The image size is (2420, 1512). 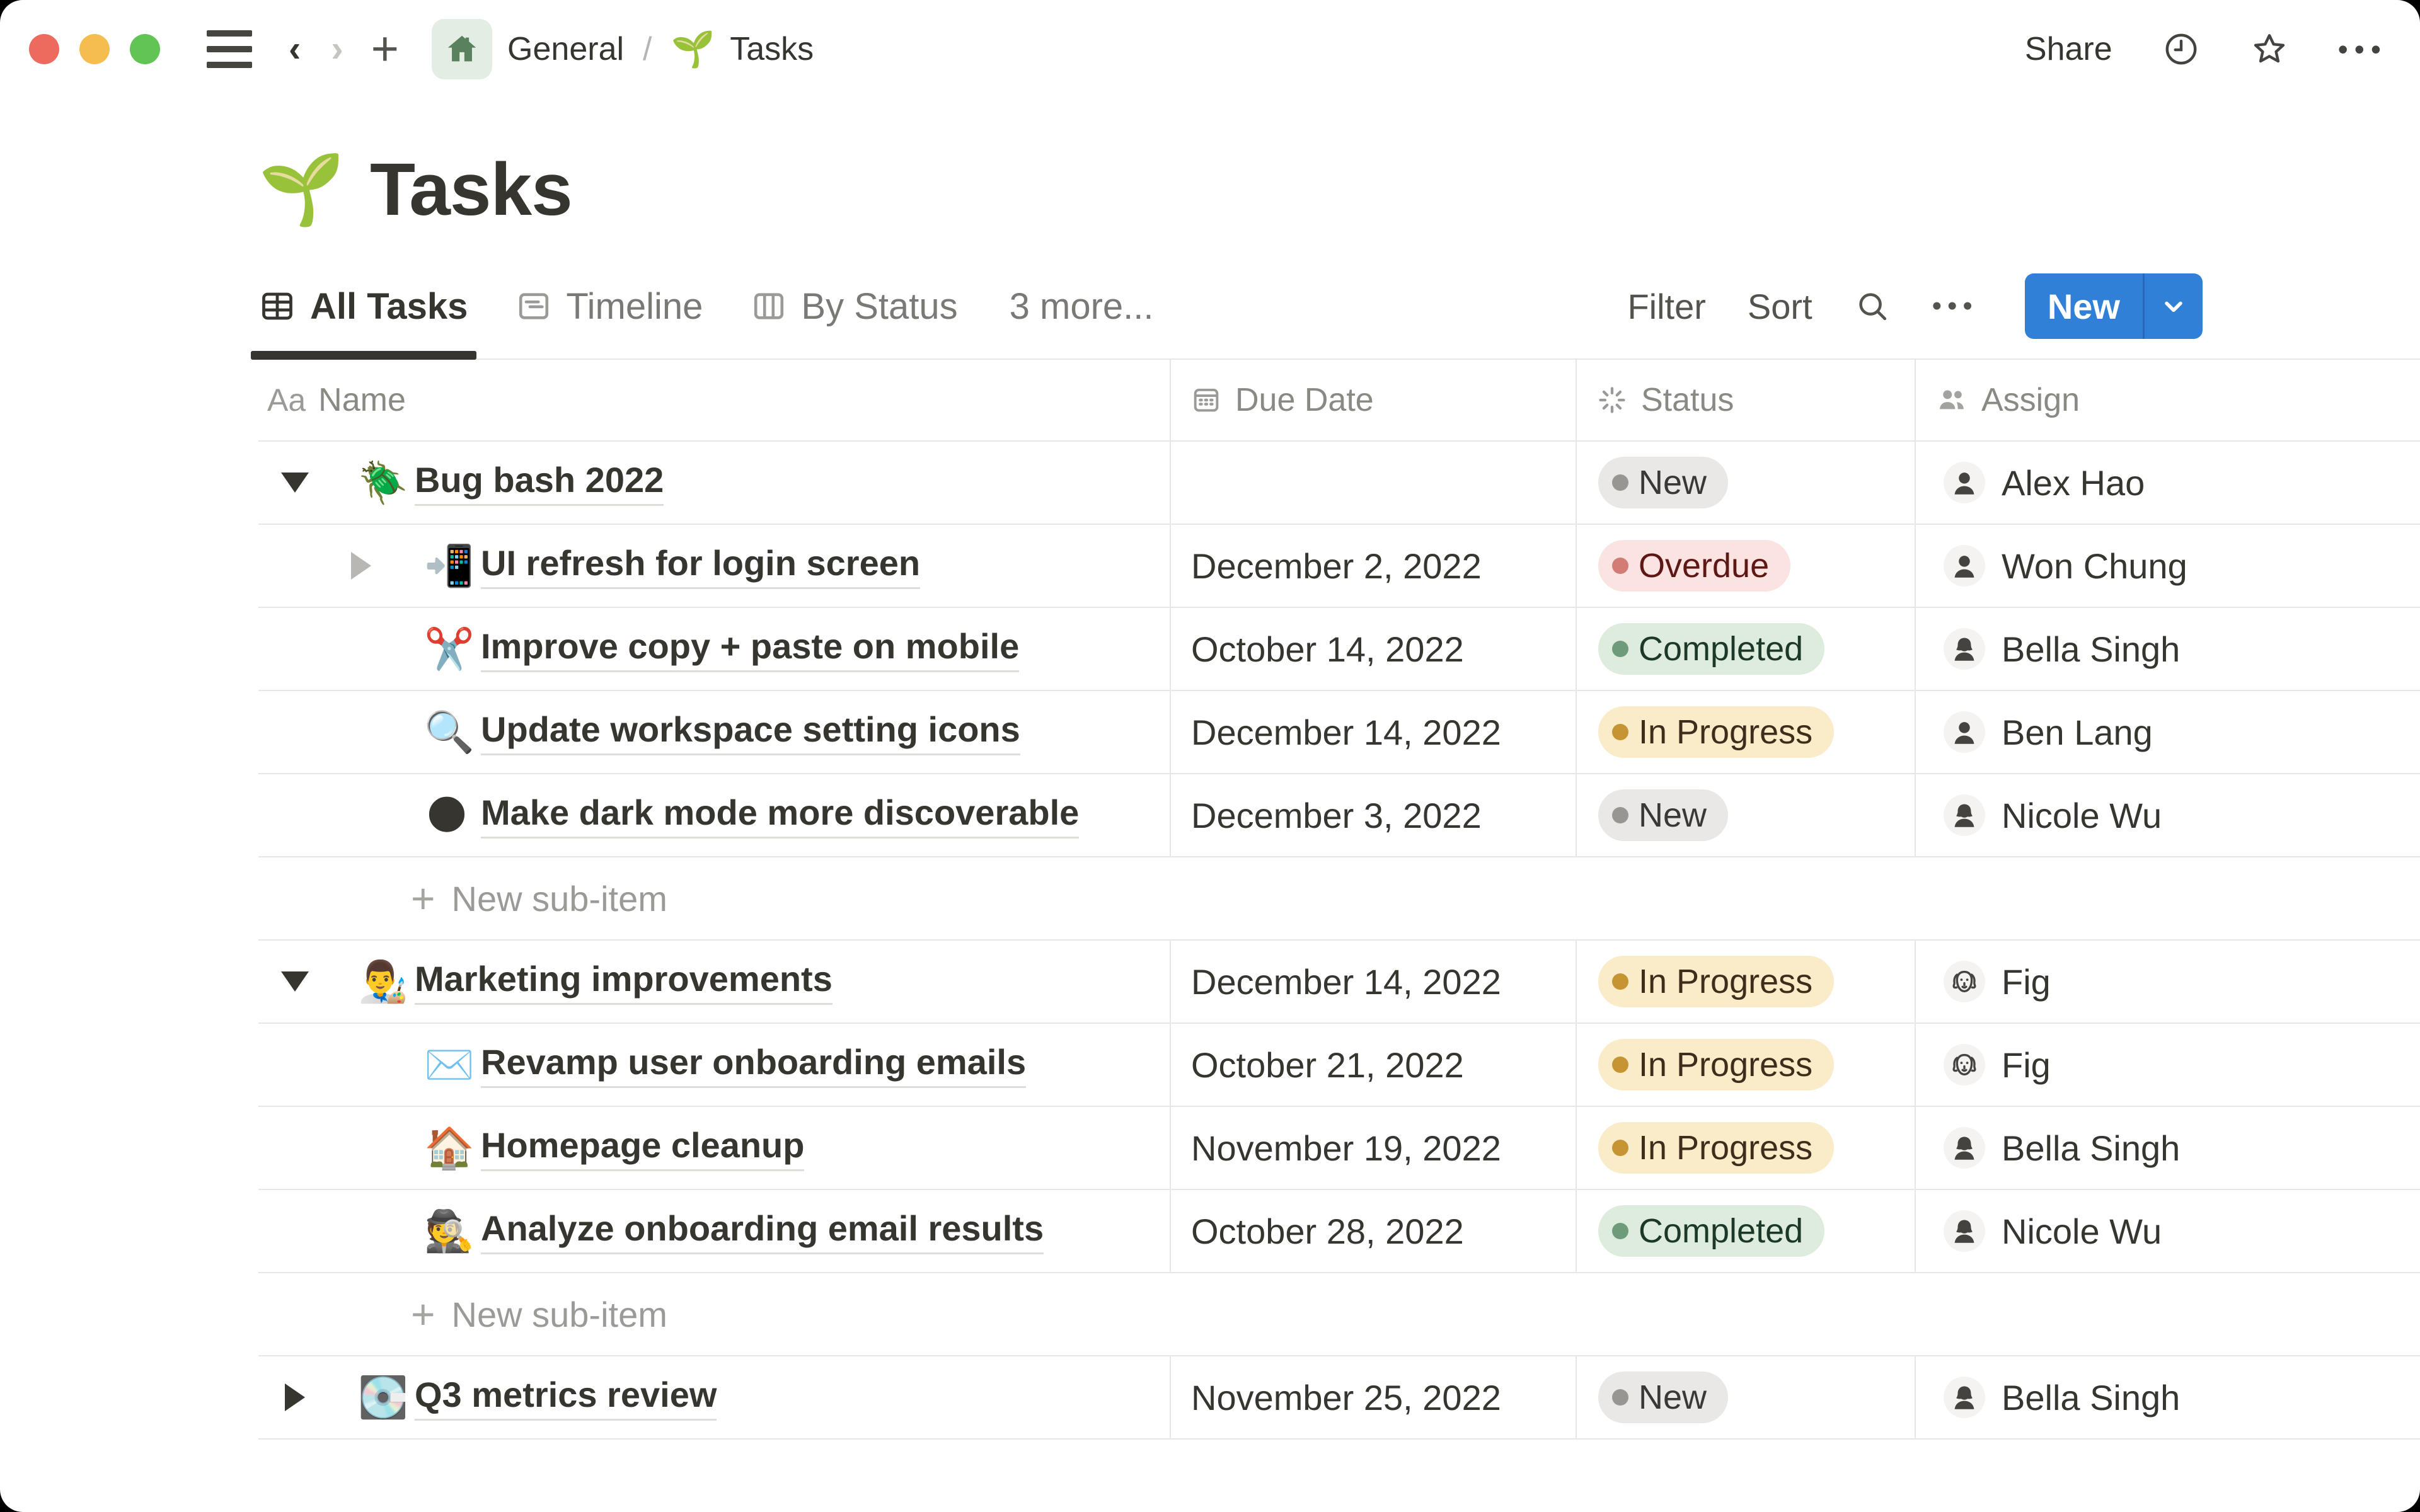 What do you see at coordinates (1717, 1065) in the screenshot?
I see `status-badge: In Progress` at bounding box center [1717, 1065].